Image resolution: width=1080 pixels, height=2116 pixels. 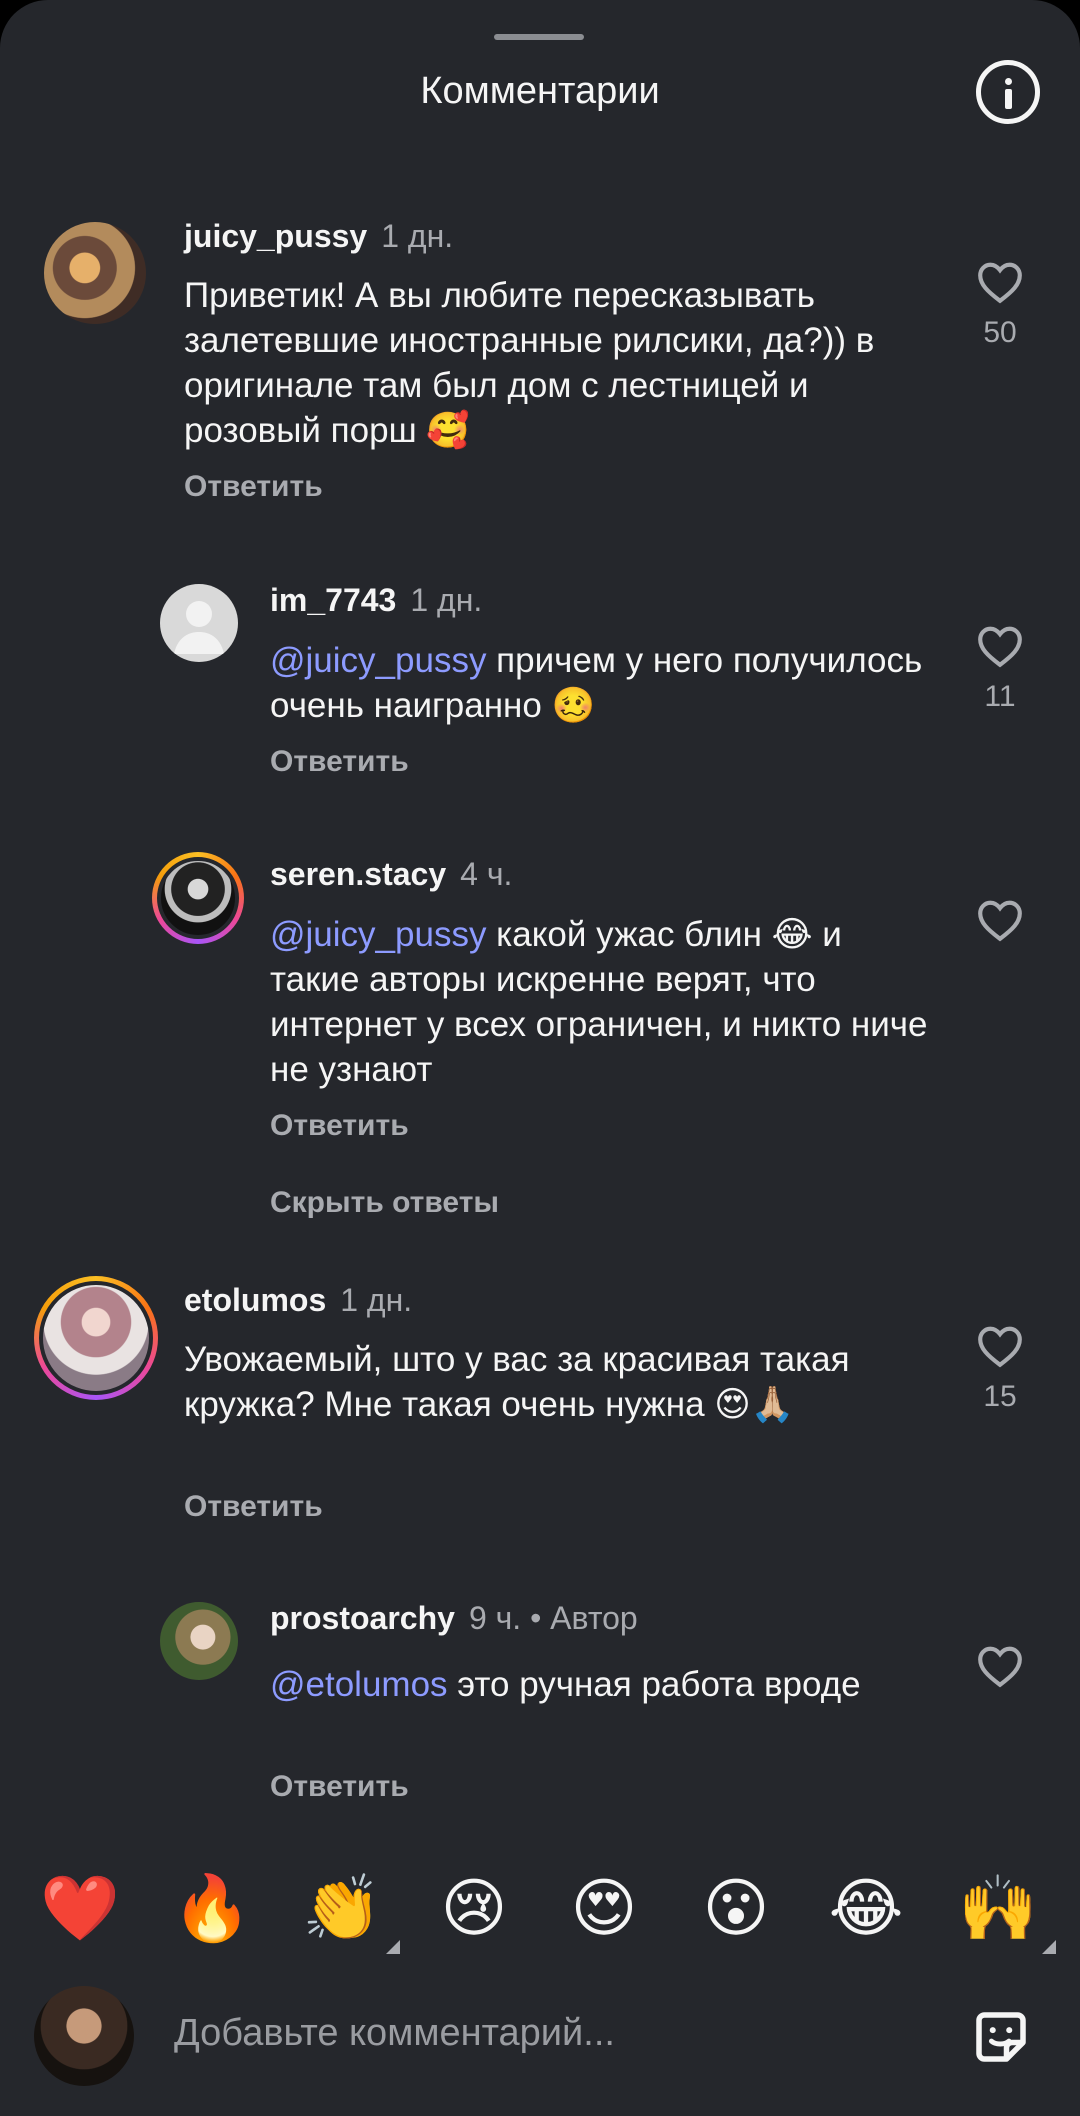 What do you see at coordinates (359, 1684) in the screenshot?
I see `mention-link: @etolumos` at bounding box center [359, 1684].